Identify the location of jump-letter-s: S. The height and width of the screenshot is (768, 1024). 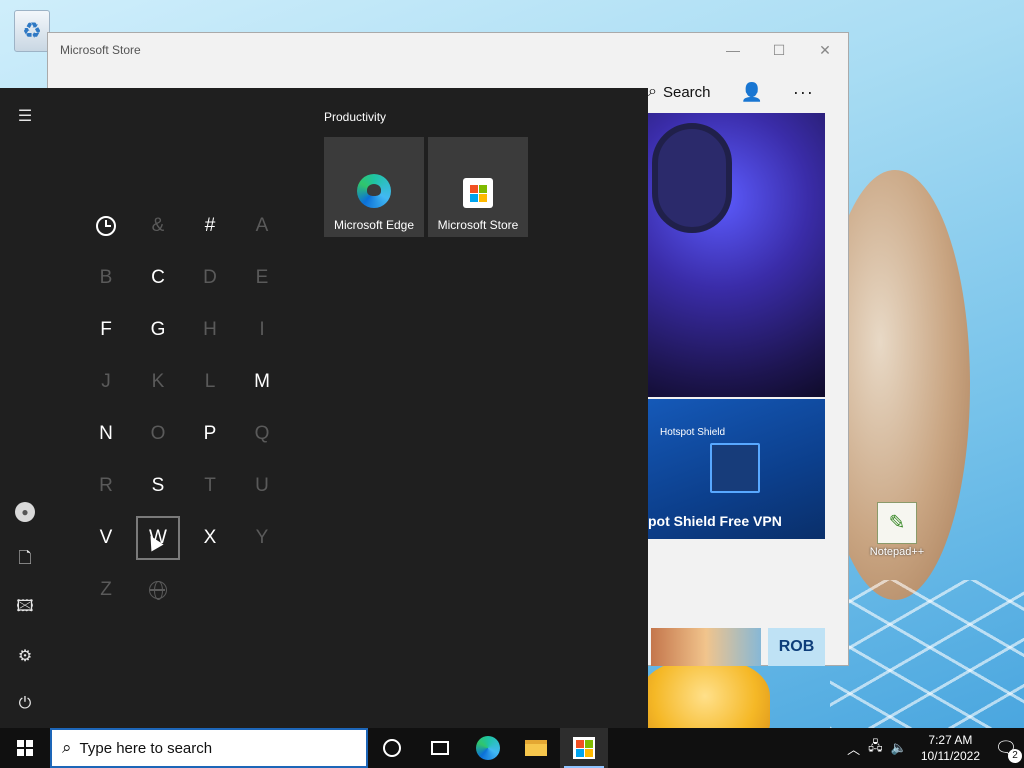
(158, 486).